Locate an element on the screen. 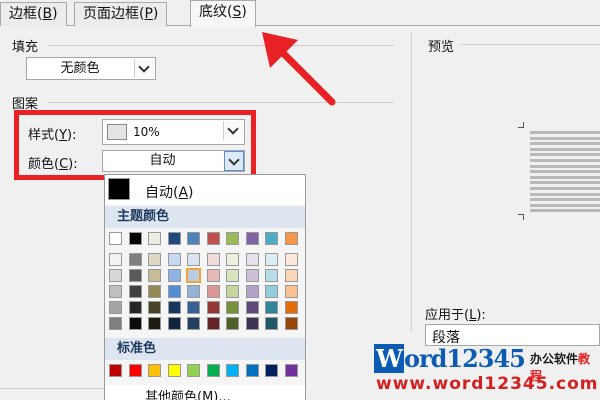  chevron-down-icon is located at coordinates (144, 67).